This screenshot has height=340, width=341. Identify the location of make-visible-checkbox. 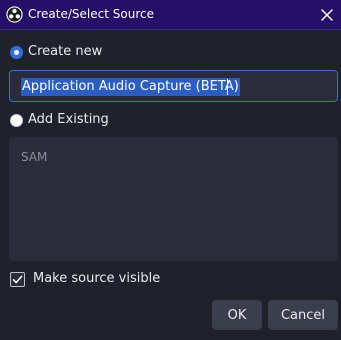
(17, 279).